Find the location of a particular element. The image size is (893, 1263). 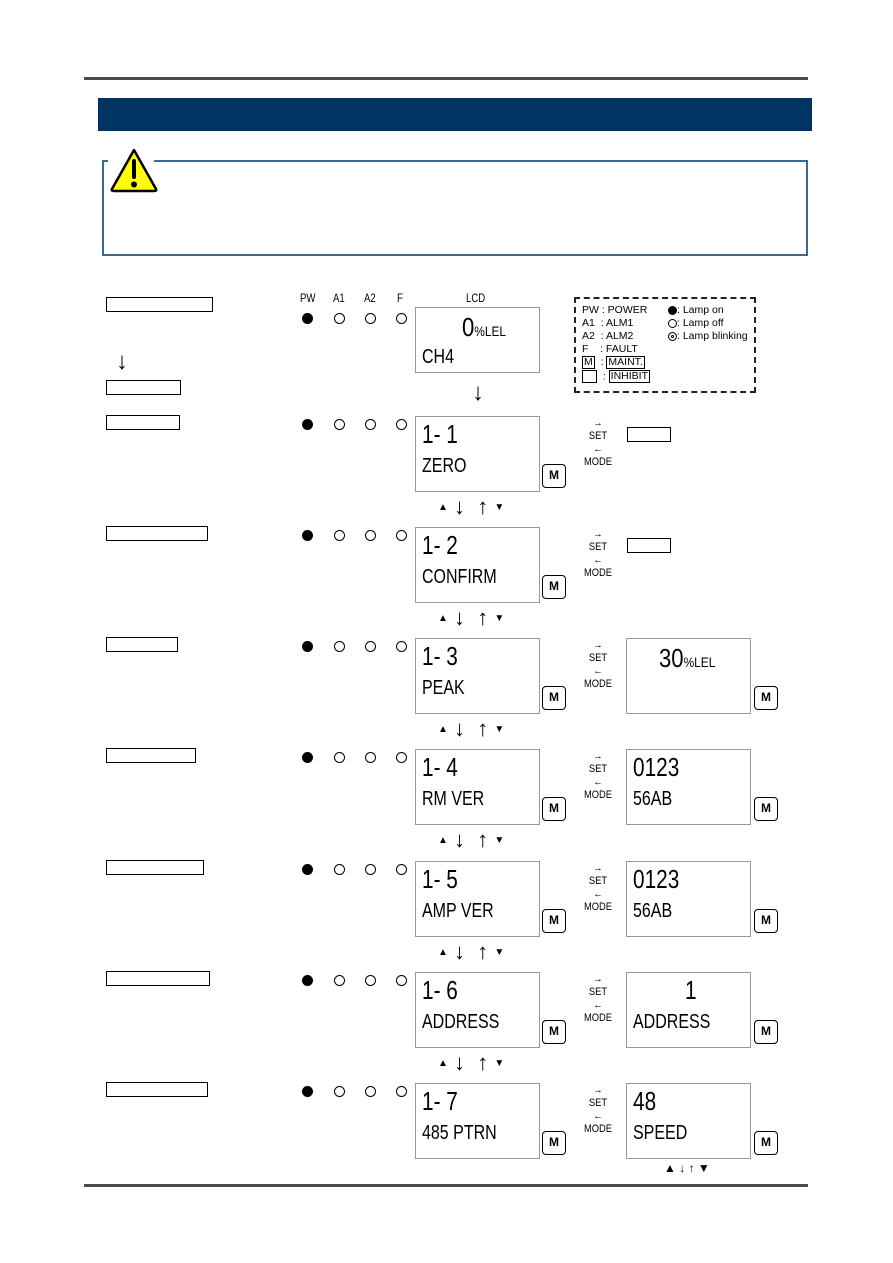

lamp-header-a1: A1 is located at coordinates (339, 298).